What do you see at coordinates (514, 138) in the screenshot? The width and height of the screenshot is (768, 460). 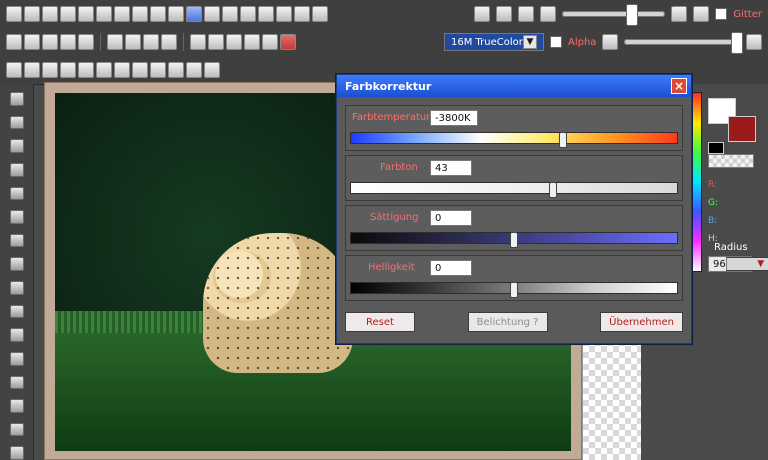 I see `farbtemperatur-bar` at bounding box center [514, 138].